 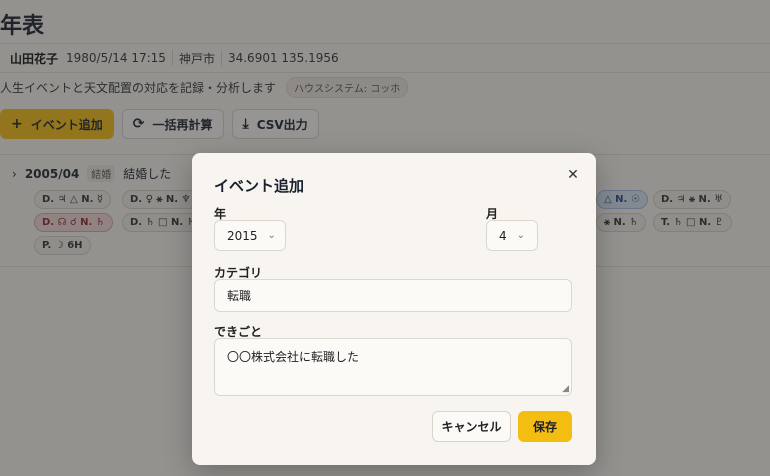 What do you see at coordinates (393, 367) in the screenshot?
I see `event-textarea: 〇〇株式会社に転職した ◢` at bounding box center [393, 367].